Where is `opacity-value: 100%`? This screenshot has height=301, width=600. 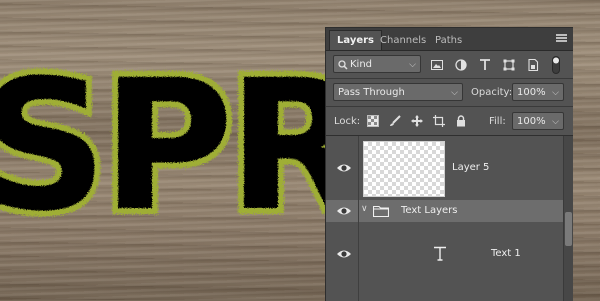 opacity-value: 100% is located at coordinates (531, 92).